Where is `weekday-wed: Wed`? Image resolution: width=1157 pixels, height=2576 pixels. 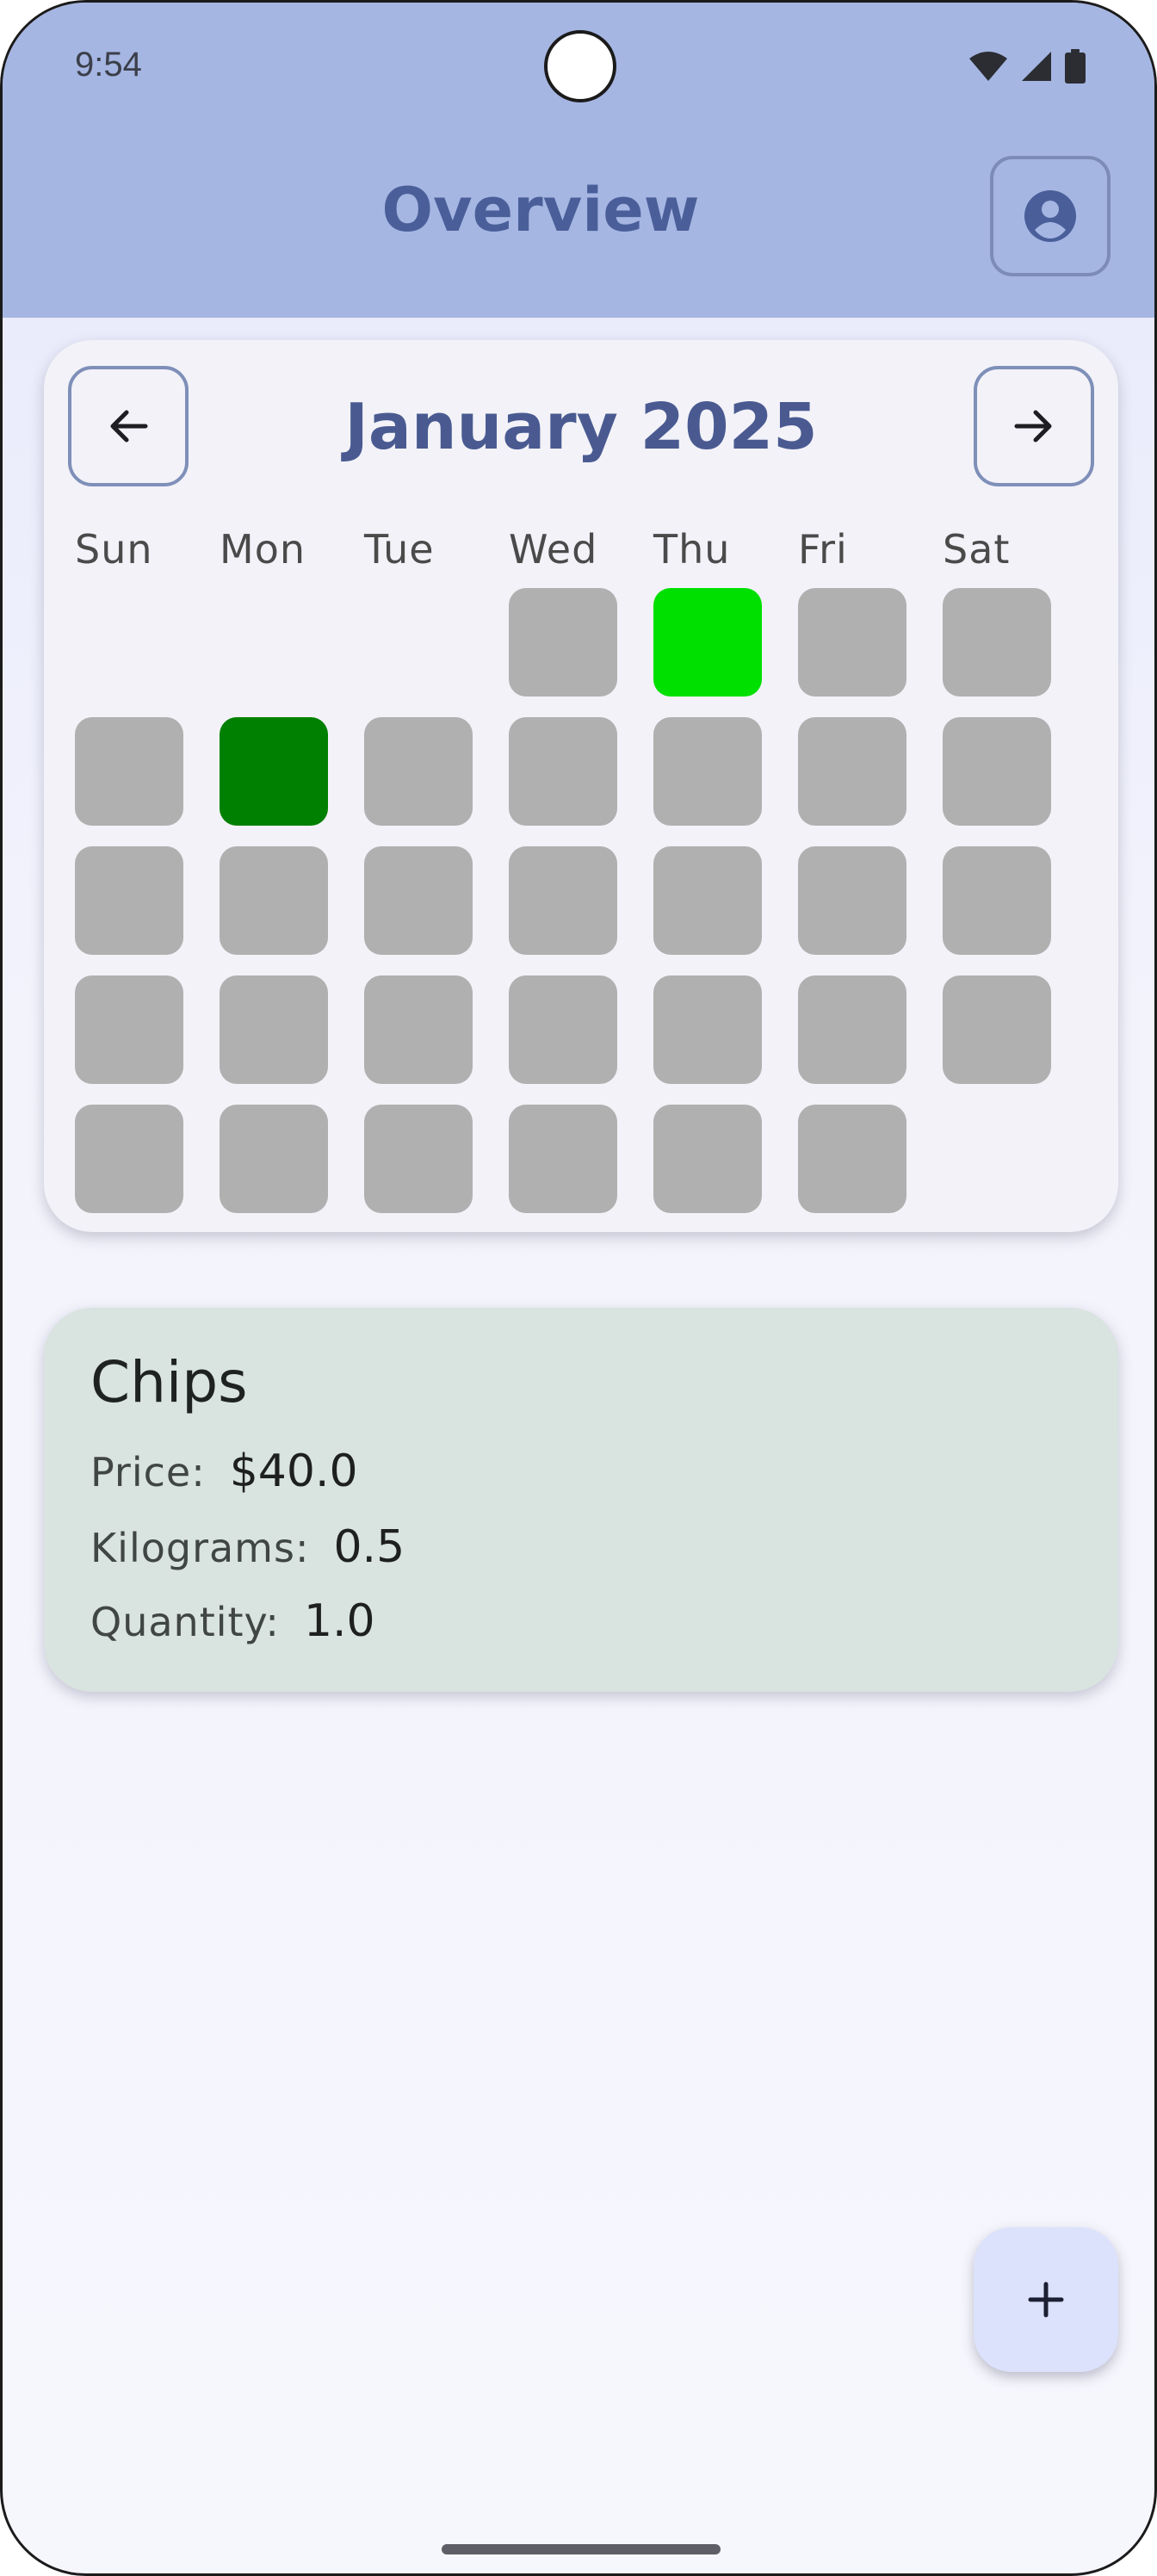
weekday-wed: Wed is located at coordinates (553, 549).